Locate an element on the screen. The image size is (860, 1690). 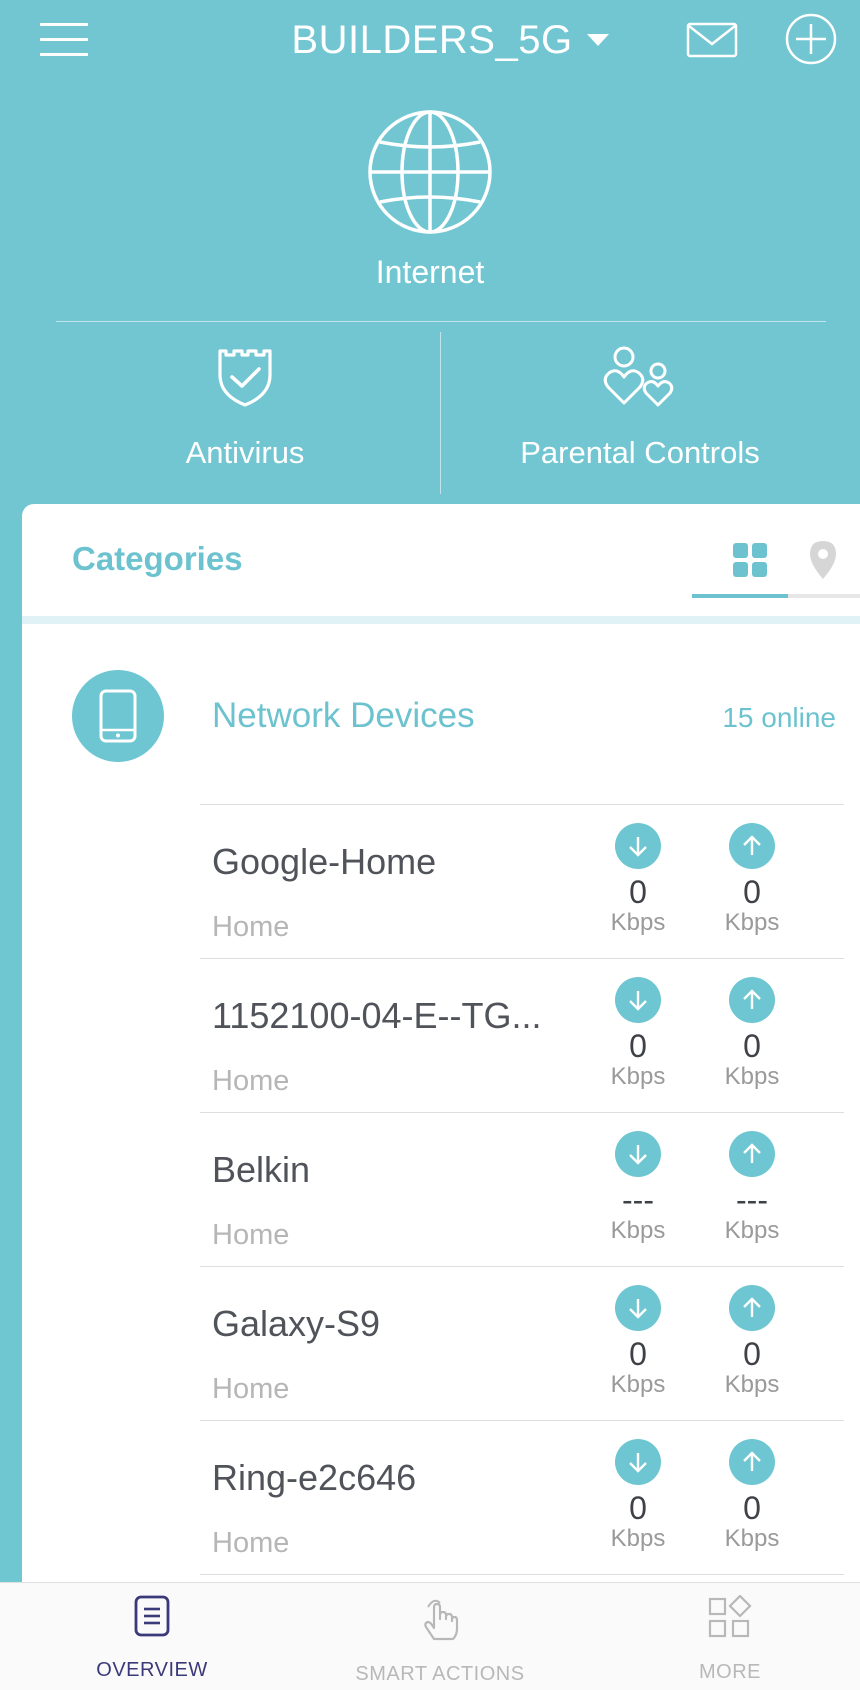
tab-map-view is located at coordinates (823, 568).